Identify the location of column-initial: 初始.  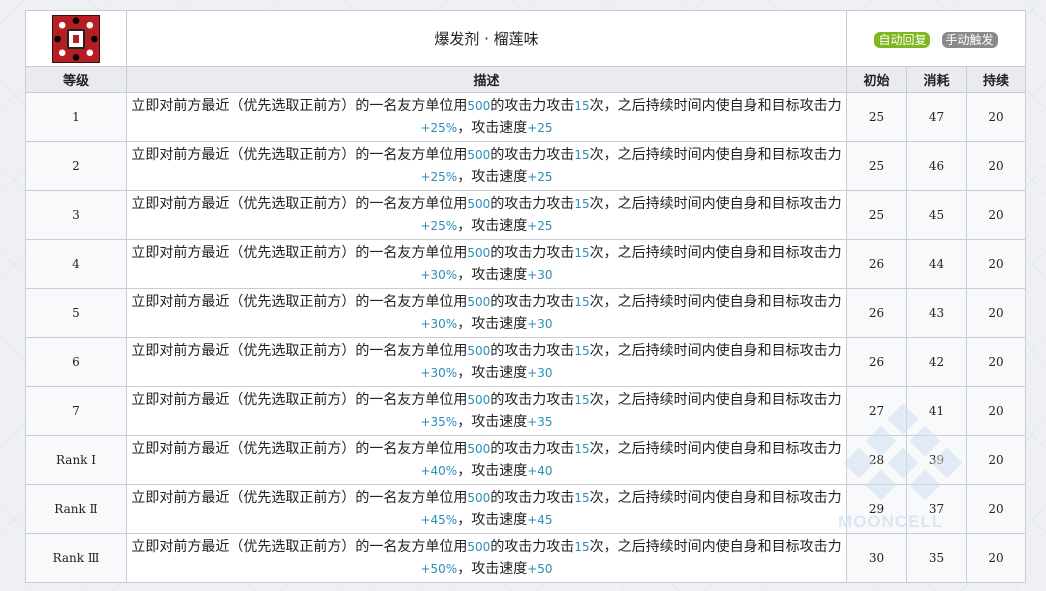
(876, 79).